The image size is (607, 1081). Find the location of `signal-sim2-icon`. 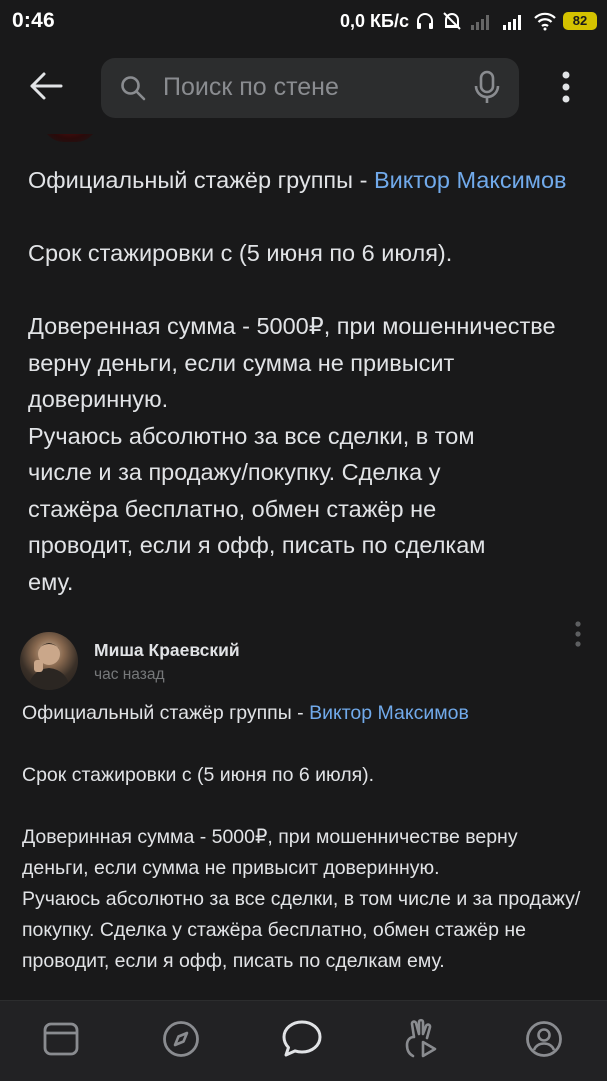

signal-sim2-icon is located at coordinates (514, 21).